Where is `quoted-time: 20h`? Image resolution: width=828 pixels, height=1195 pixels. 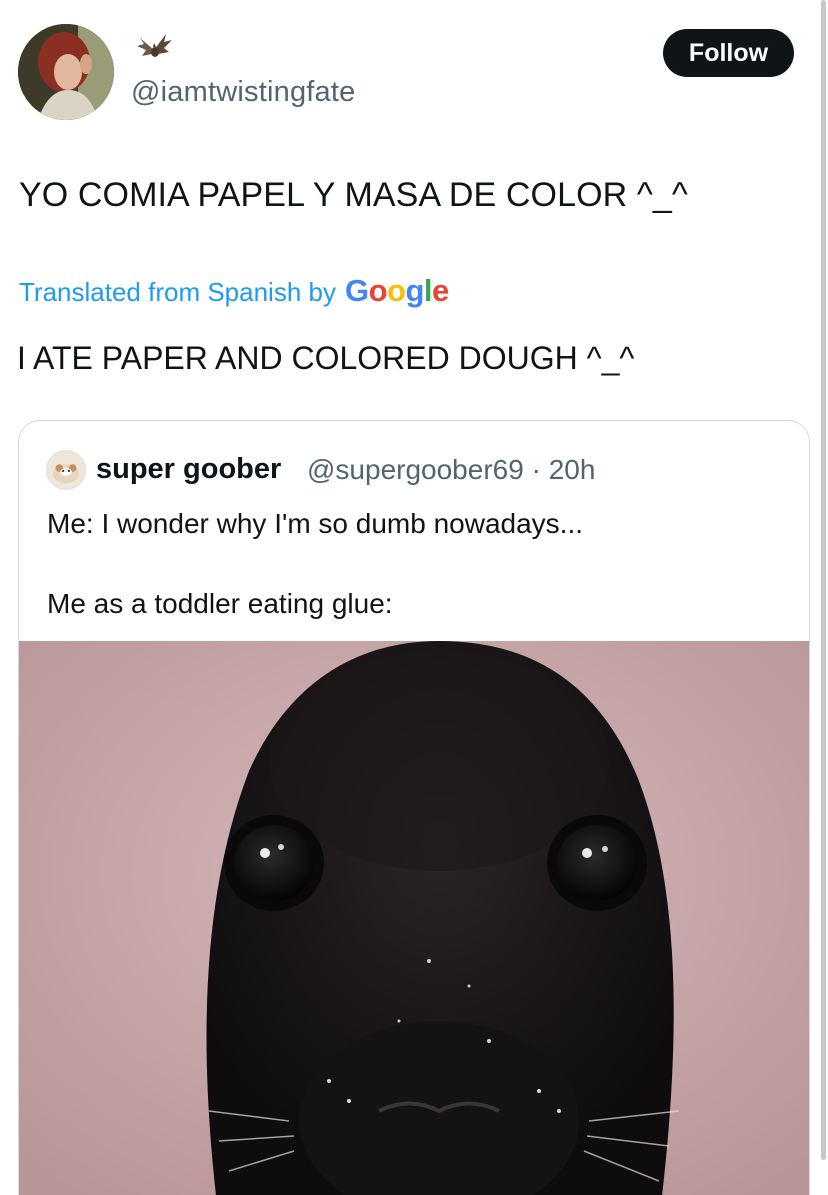 quoted-time: 20h is located at coordinates (572, 469).